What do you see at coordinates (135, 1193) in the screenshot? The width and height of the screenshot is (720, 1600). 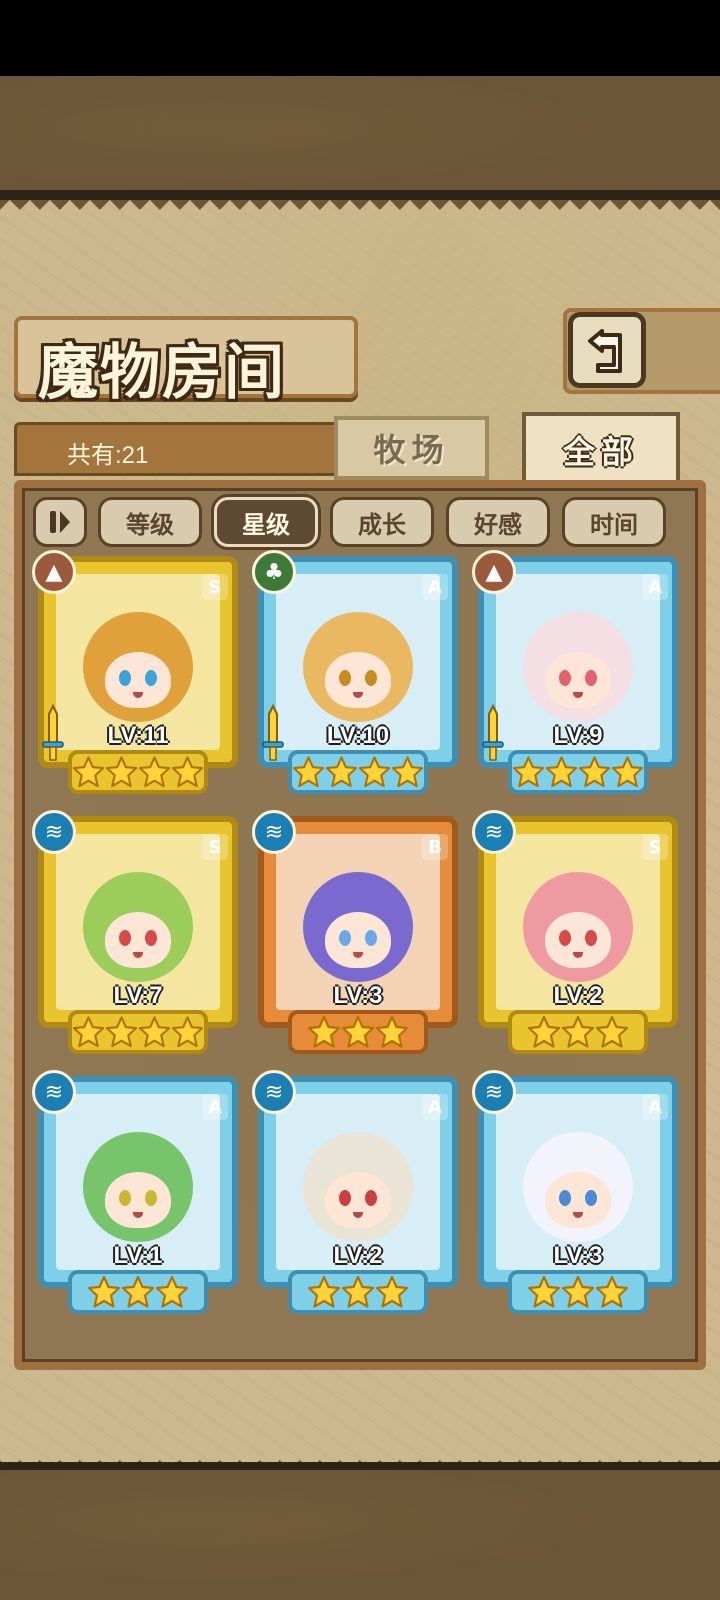 I see `monster-card: A LV:1 ≋` at bounding box center [135, 1193].